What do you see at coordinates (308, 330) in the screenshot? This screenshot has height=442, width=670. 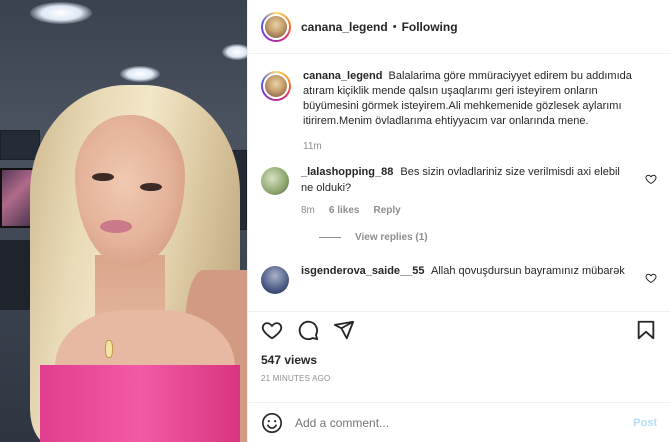 I see `comment-icon` at bounding box center [308, 330].